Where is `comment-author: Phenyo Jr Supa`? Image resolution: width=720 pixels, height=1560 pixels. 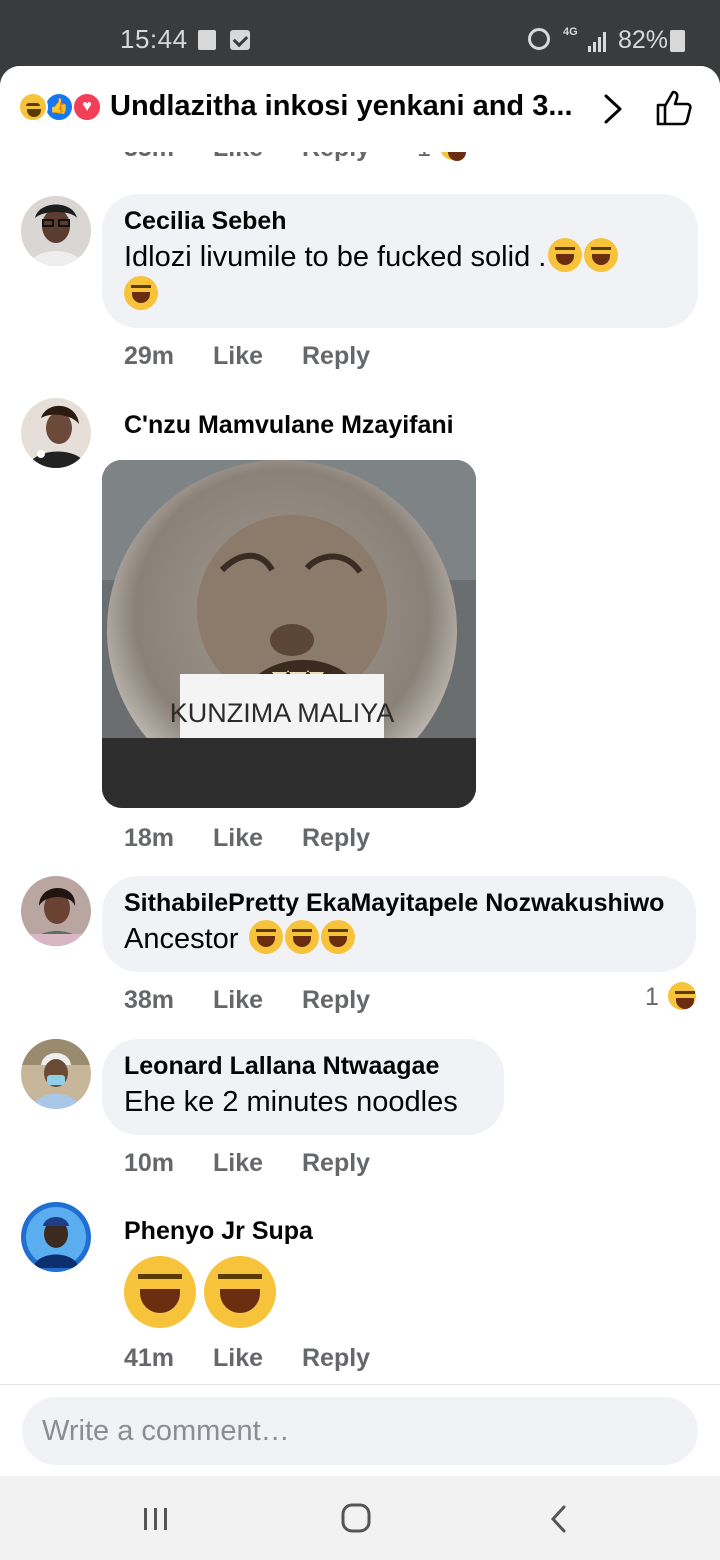
comment-author: Phenyo Jr Supa is located at coordinates (218, 1231).